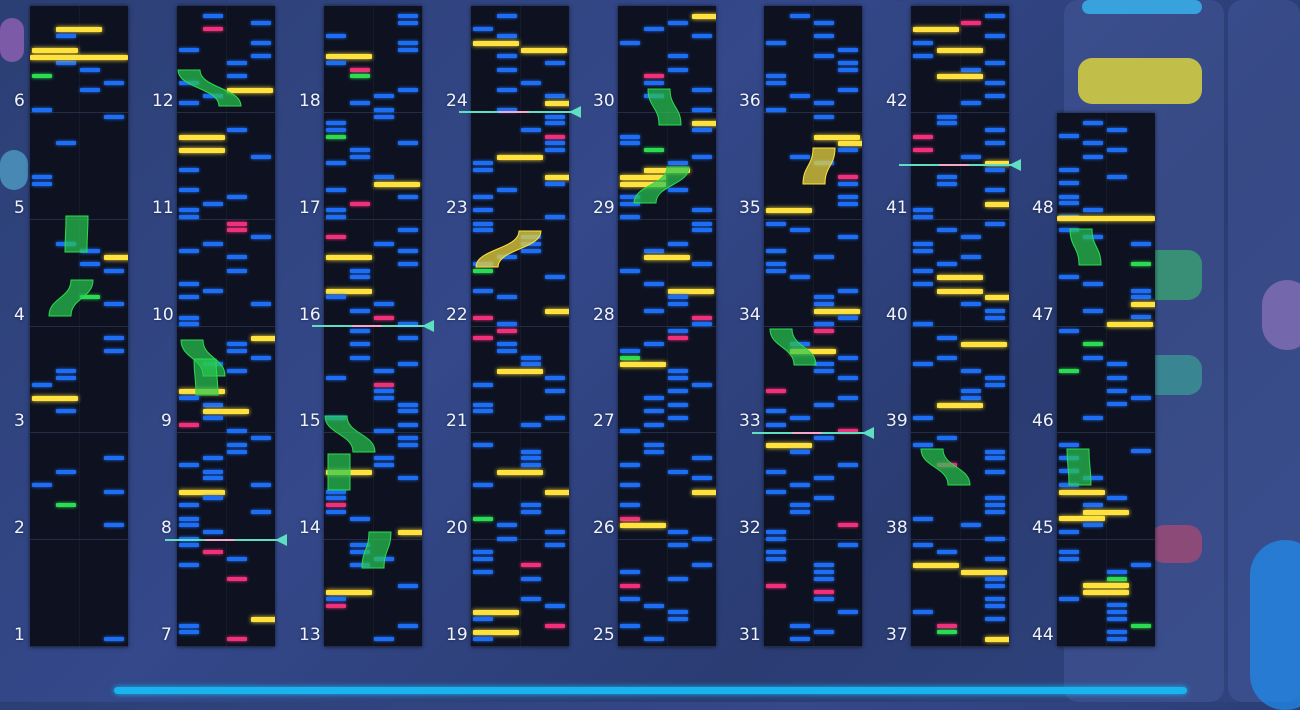 This screenshot has height=710, width=1300. What do you see at coordinates (813, 166) in the screenshot?
I see `hold-slide-band` at bounding box center [813, 166].